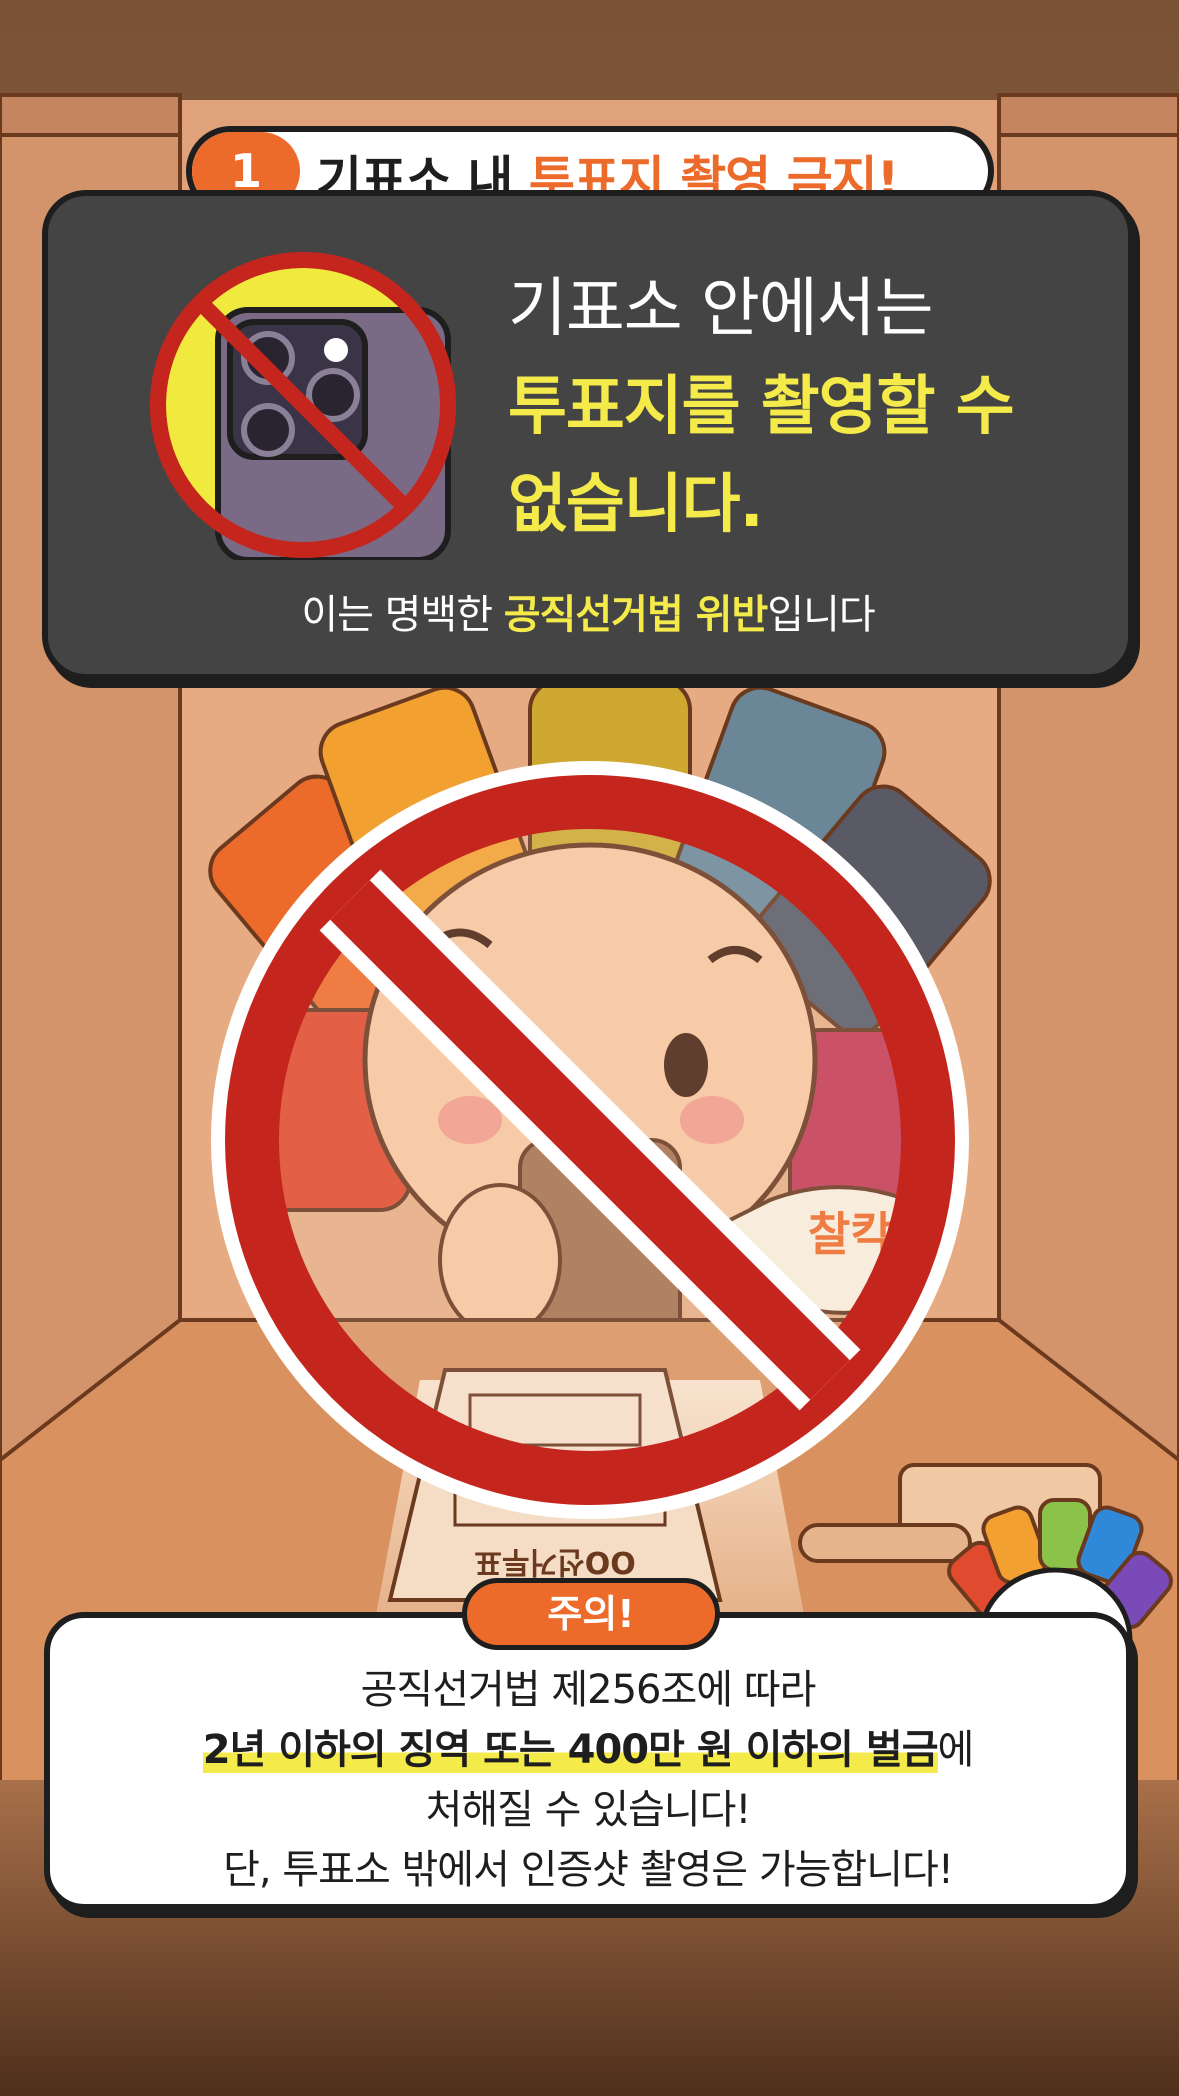 This screenshot has width=1179, height=2096. Describe the element at coordinates (570, 1750) in the screenshot. I see `notice-line-2-highlight: 2년 이하의 징역 또는 400만 원 이하의 벌금` at that location.